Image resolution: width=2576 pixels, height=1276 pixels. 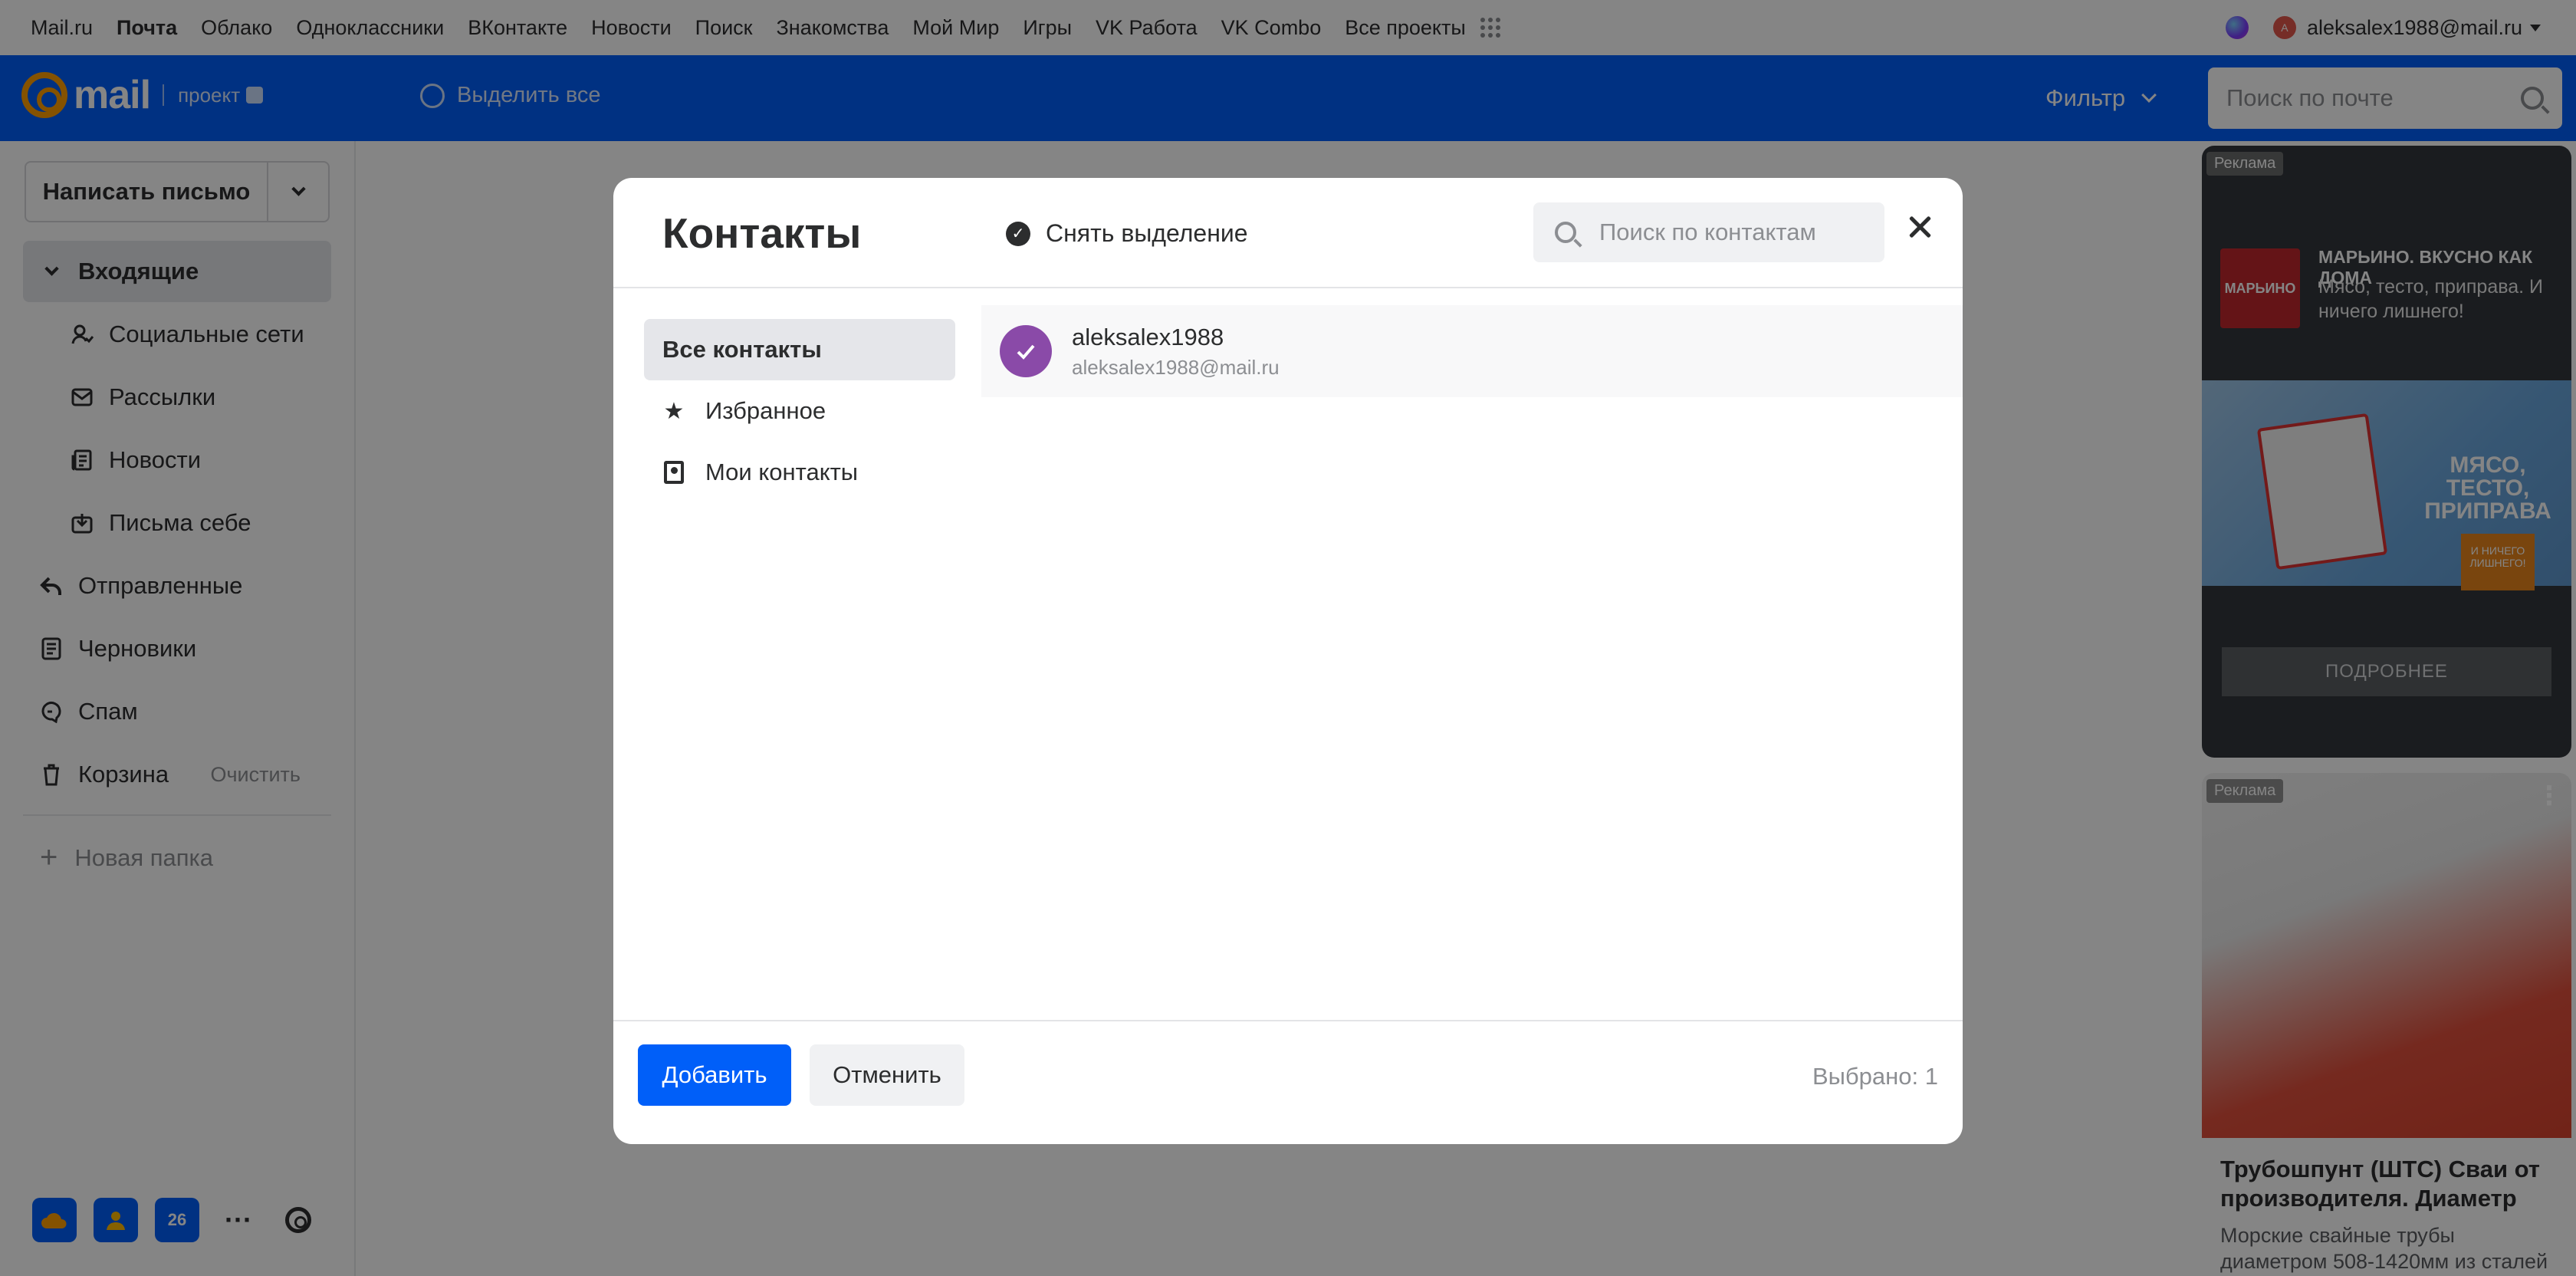 I want to click on contact-email: aleksalex1988@mail.ru, so click(x=1176, y=367).